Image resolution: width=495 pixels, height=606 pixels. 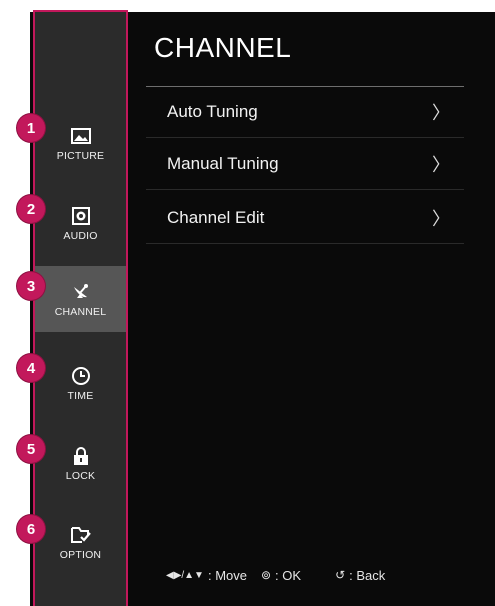 I want to click on back-hint: ↺ : Back, so click(x=360, y=575).